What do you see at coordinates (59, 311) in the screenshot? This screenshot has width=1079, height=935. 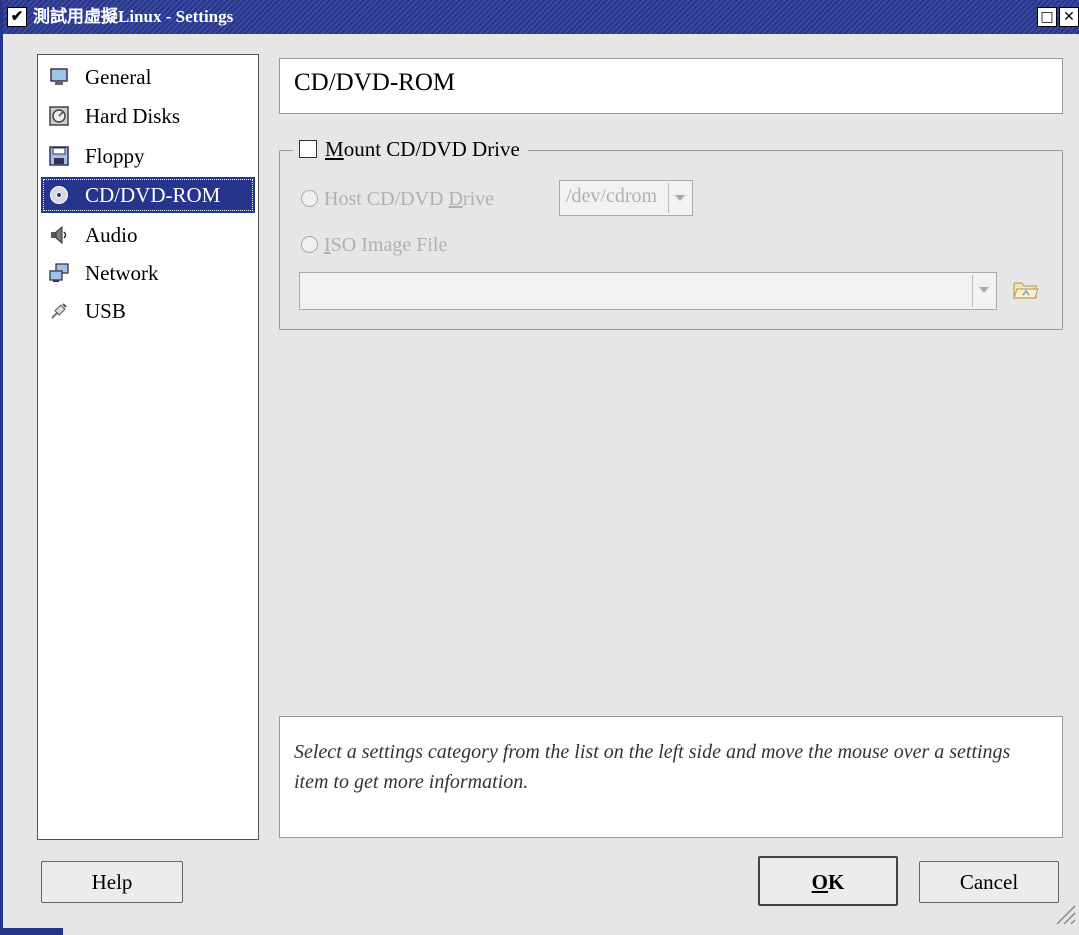 I see `usb-plug-icon` at bounding box center [59, 311].